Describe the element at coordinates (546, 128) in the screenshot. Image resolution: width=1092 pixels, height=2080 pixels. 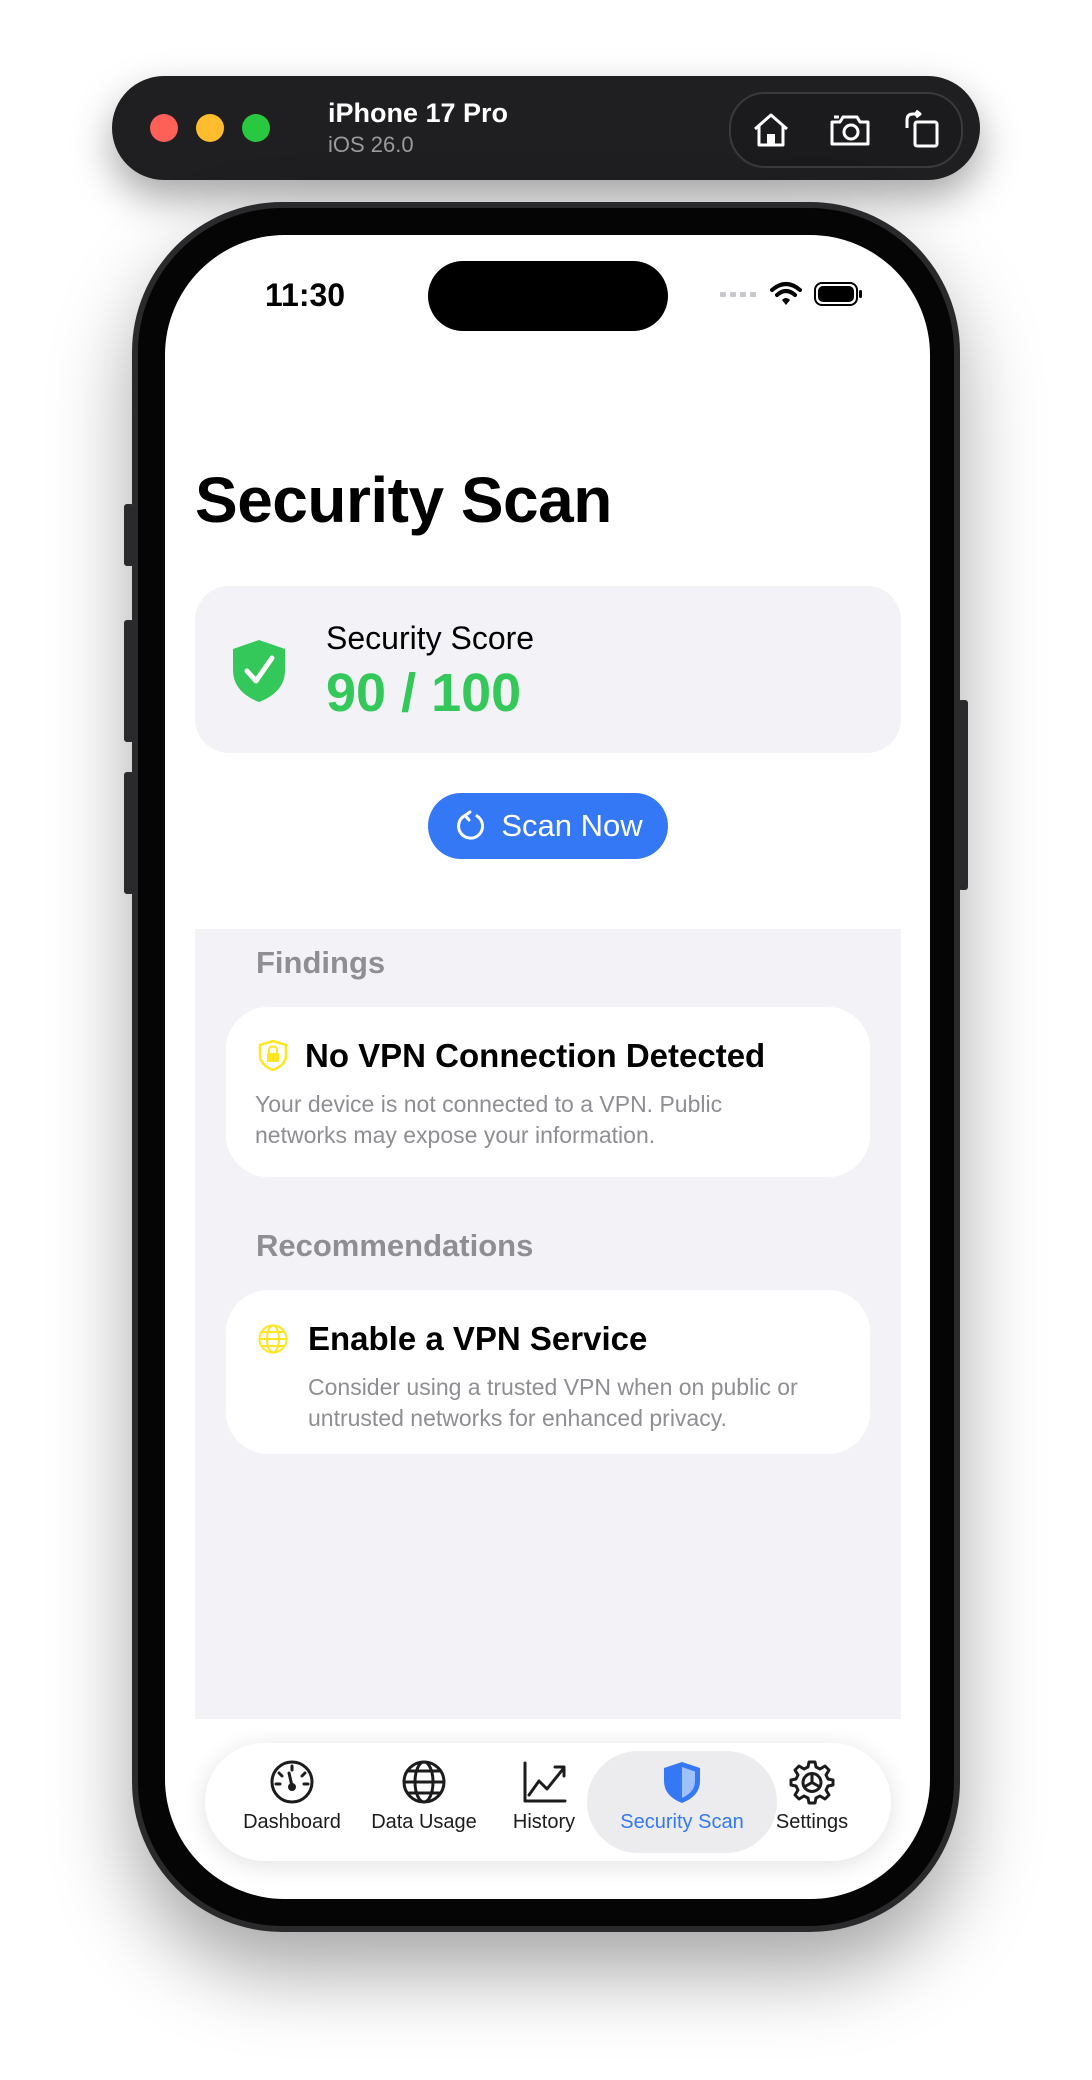
I see `simulator-toolbar: iPhone 17 Pro iOS 26.0` at that location.